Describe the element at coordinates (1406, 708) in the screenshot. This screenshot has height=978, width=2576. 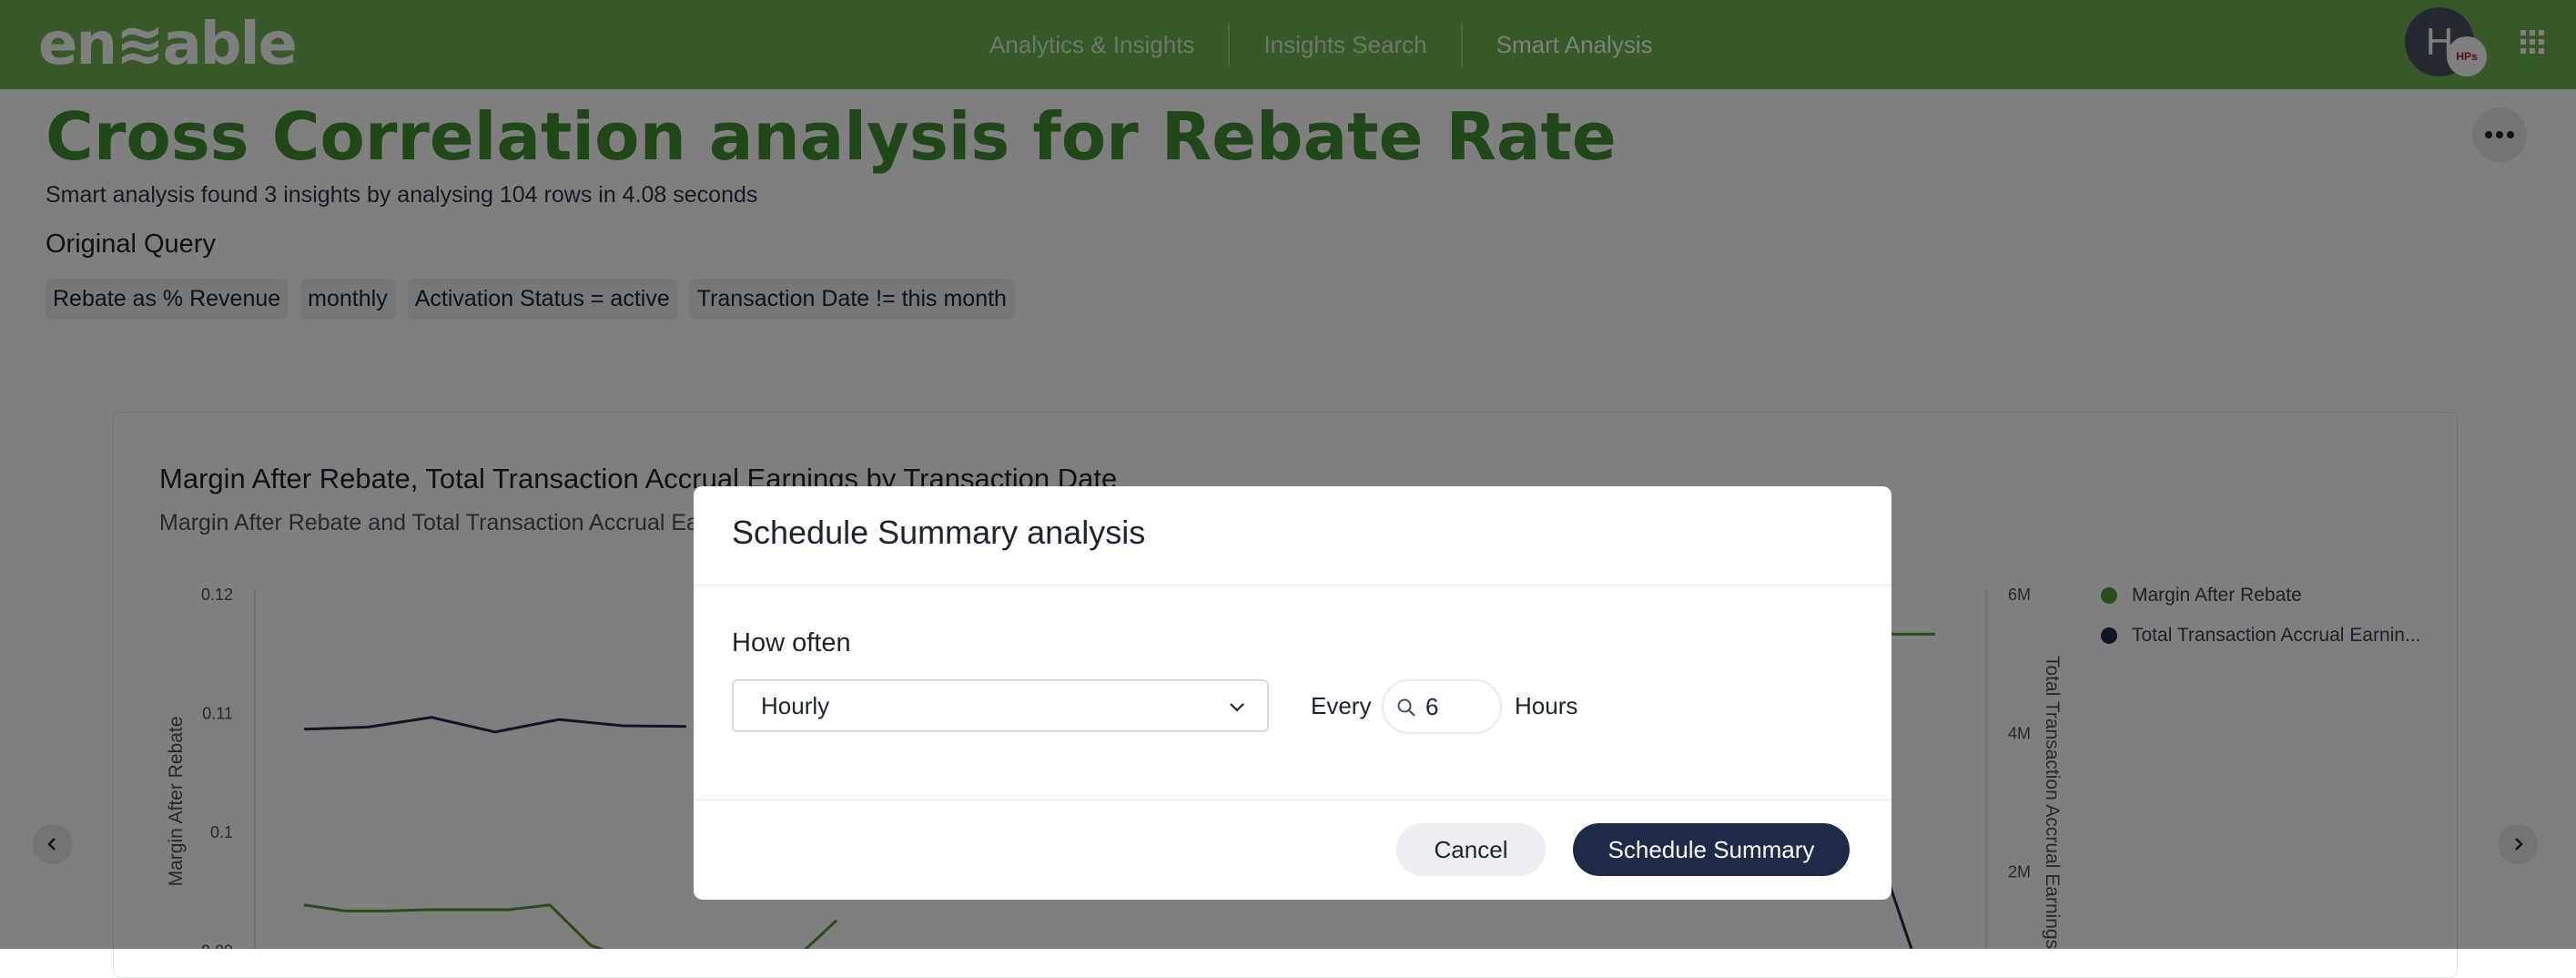
I see `search-icon` at that location.